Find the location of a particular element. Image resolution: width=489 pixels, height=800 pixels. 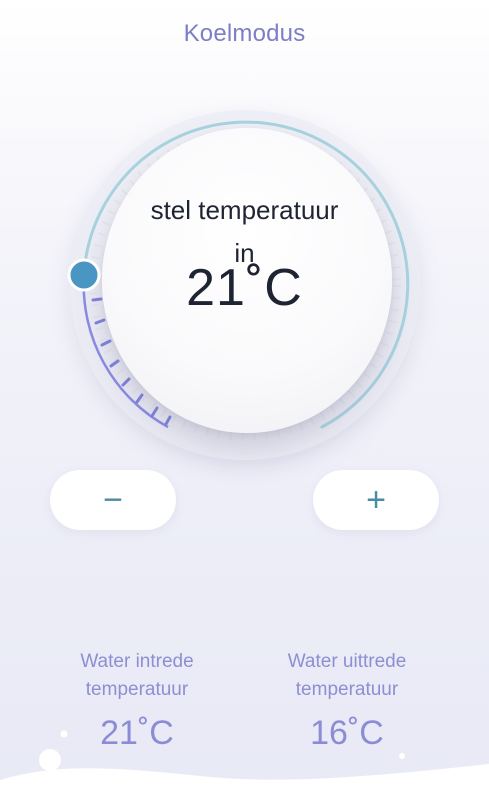

minus-icon: − is located at coordinates (113, 499).